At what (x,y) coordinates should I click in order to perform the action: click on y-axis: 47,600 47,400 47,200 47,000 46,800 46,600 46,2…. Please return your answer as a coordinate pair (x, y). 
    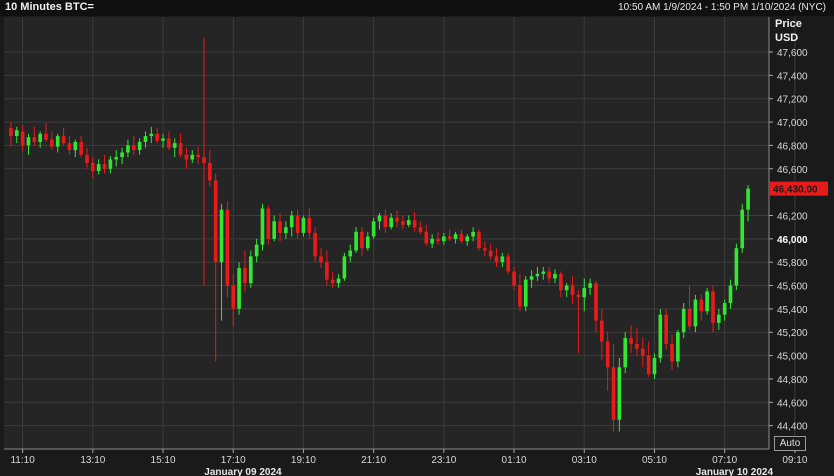
    Looking at the image, I should click on (798, 233).